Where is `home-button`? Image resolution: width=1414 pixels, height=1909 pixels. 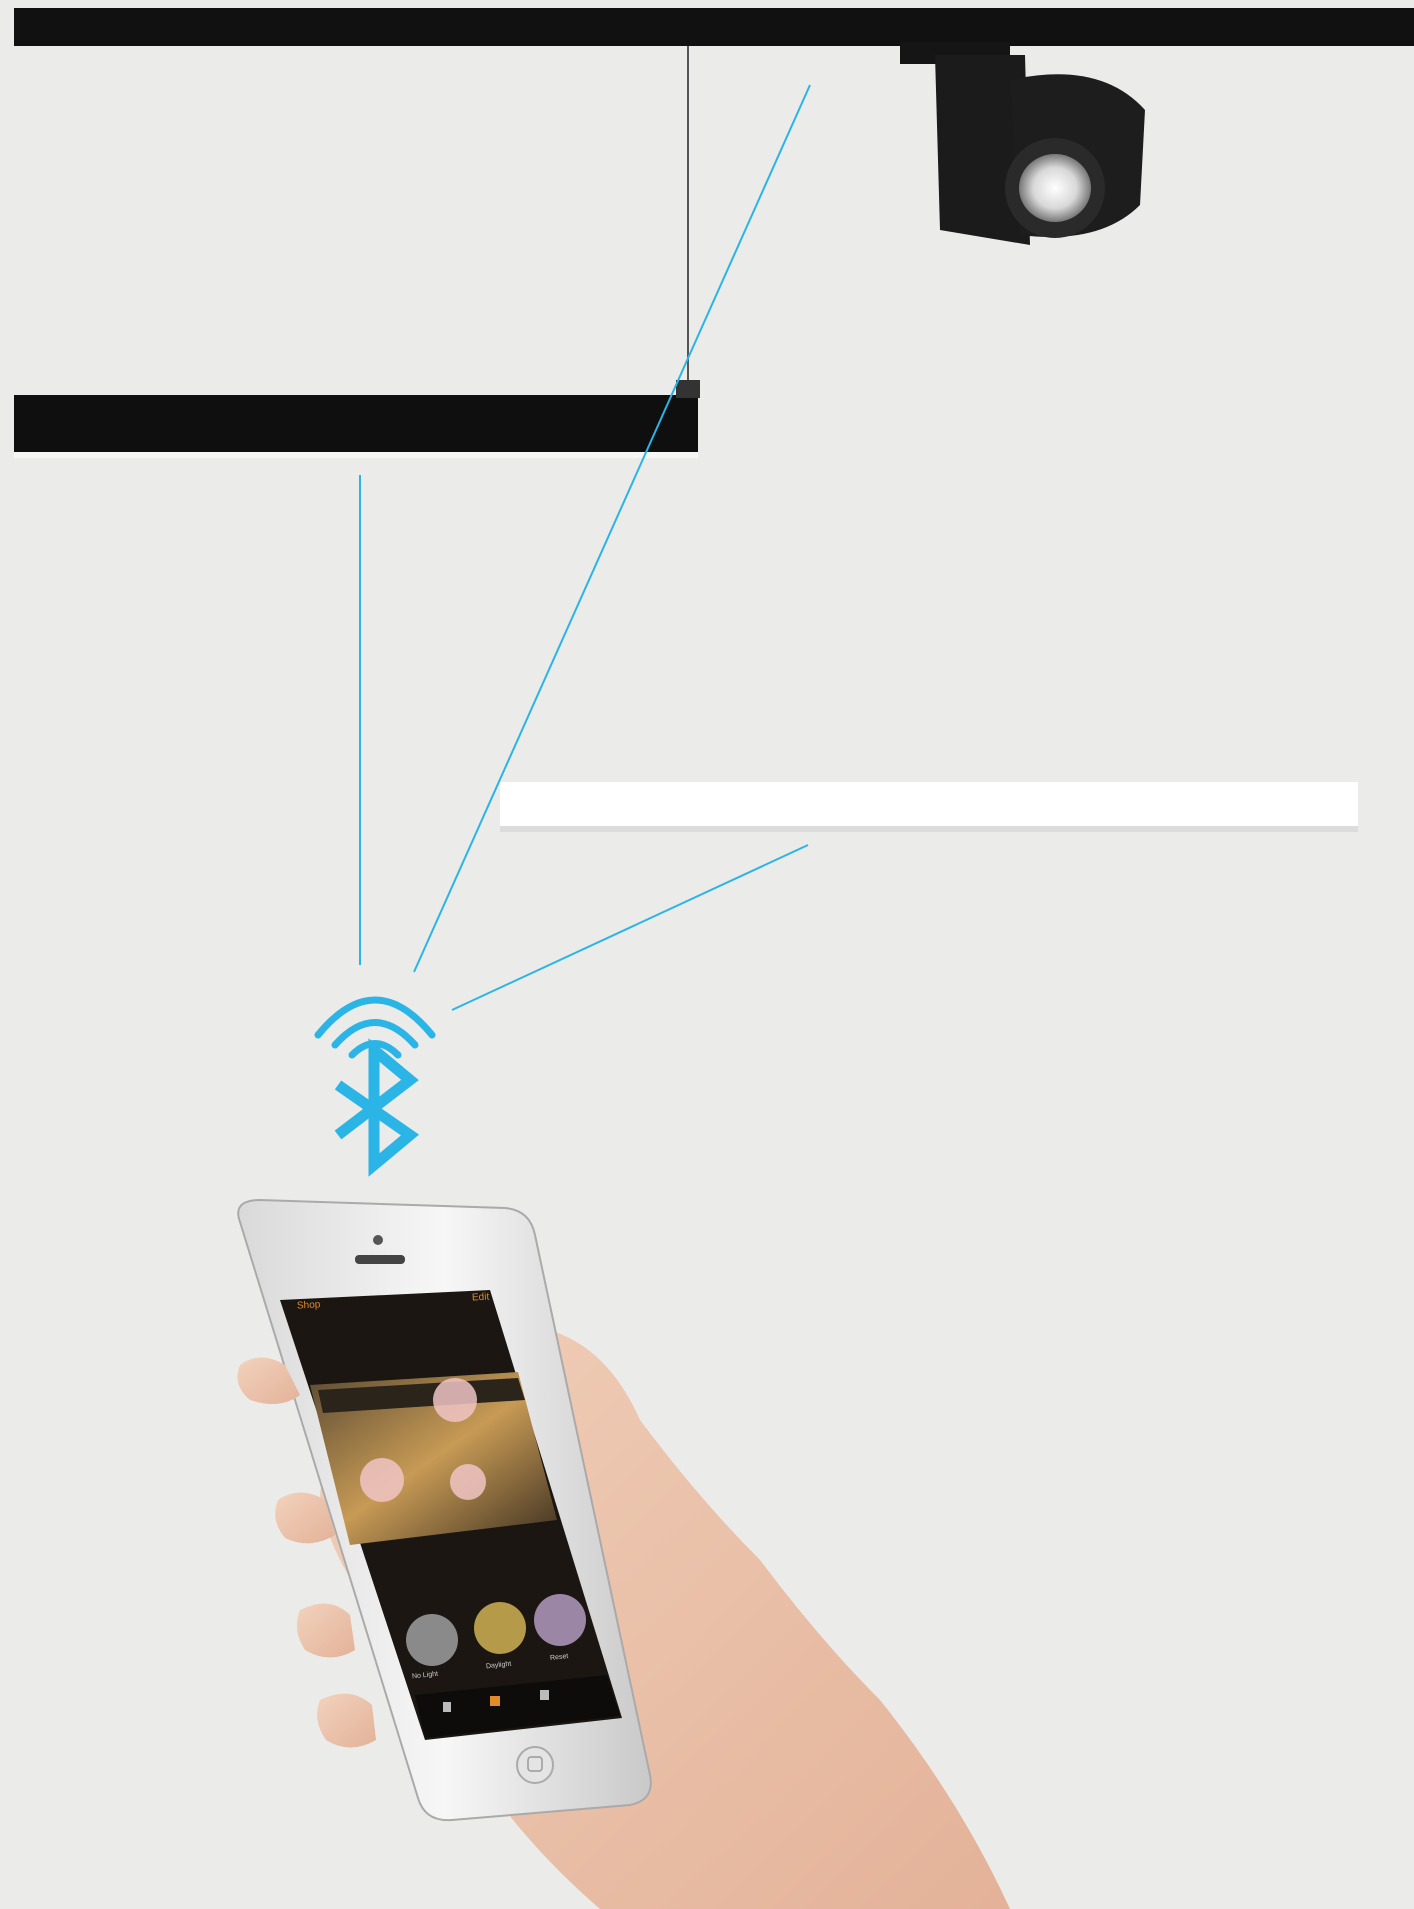
home-button is located at coordinates (535, 1765).